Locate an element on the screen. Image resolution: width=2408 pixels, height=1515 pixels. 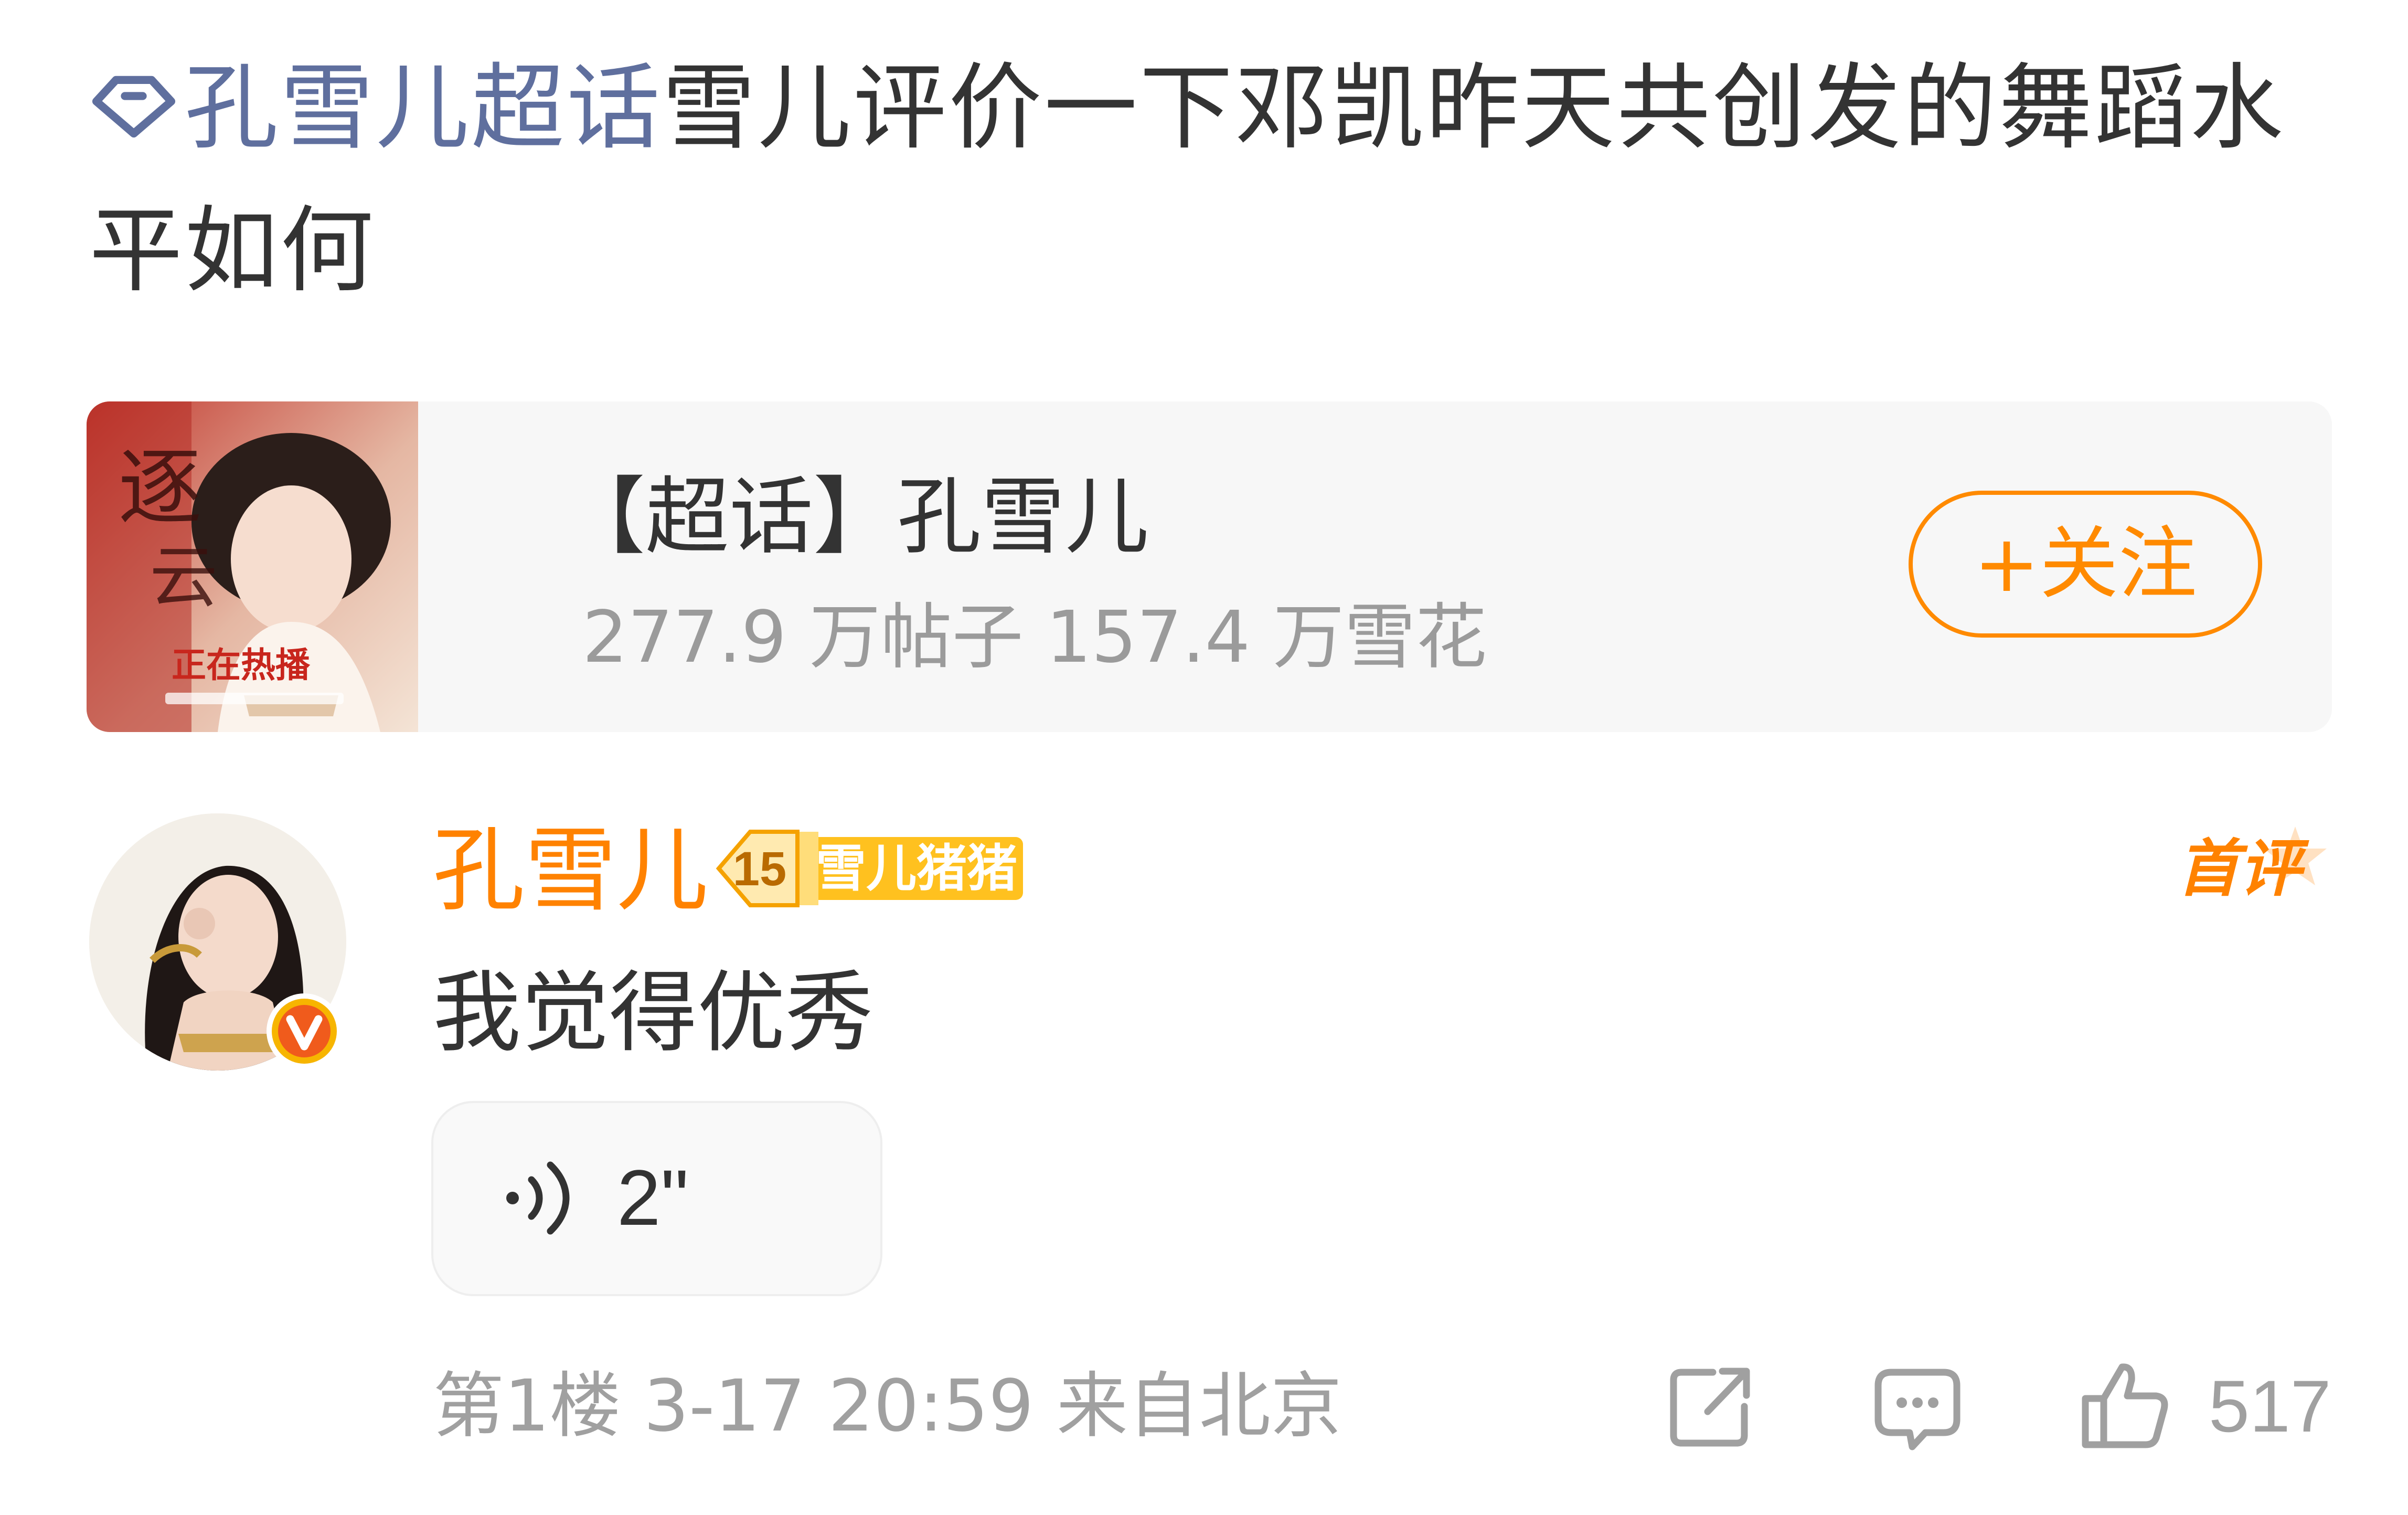
super-topic-link: 孔雪儿超话 is located at coordinates (375, 108).